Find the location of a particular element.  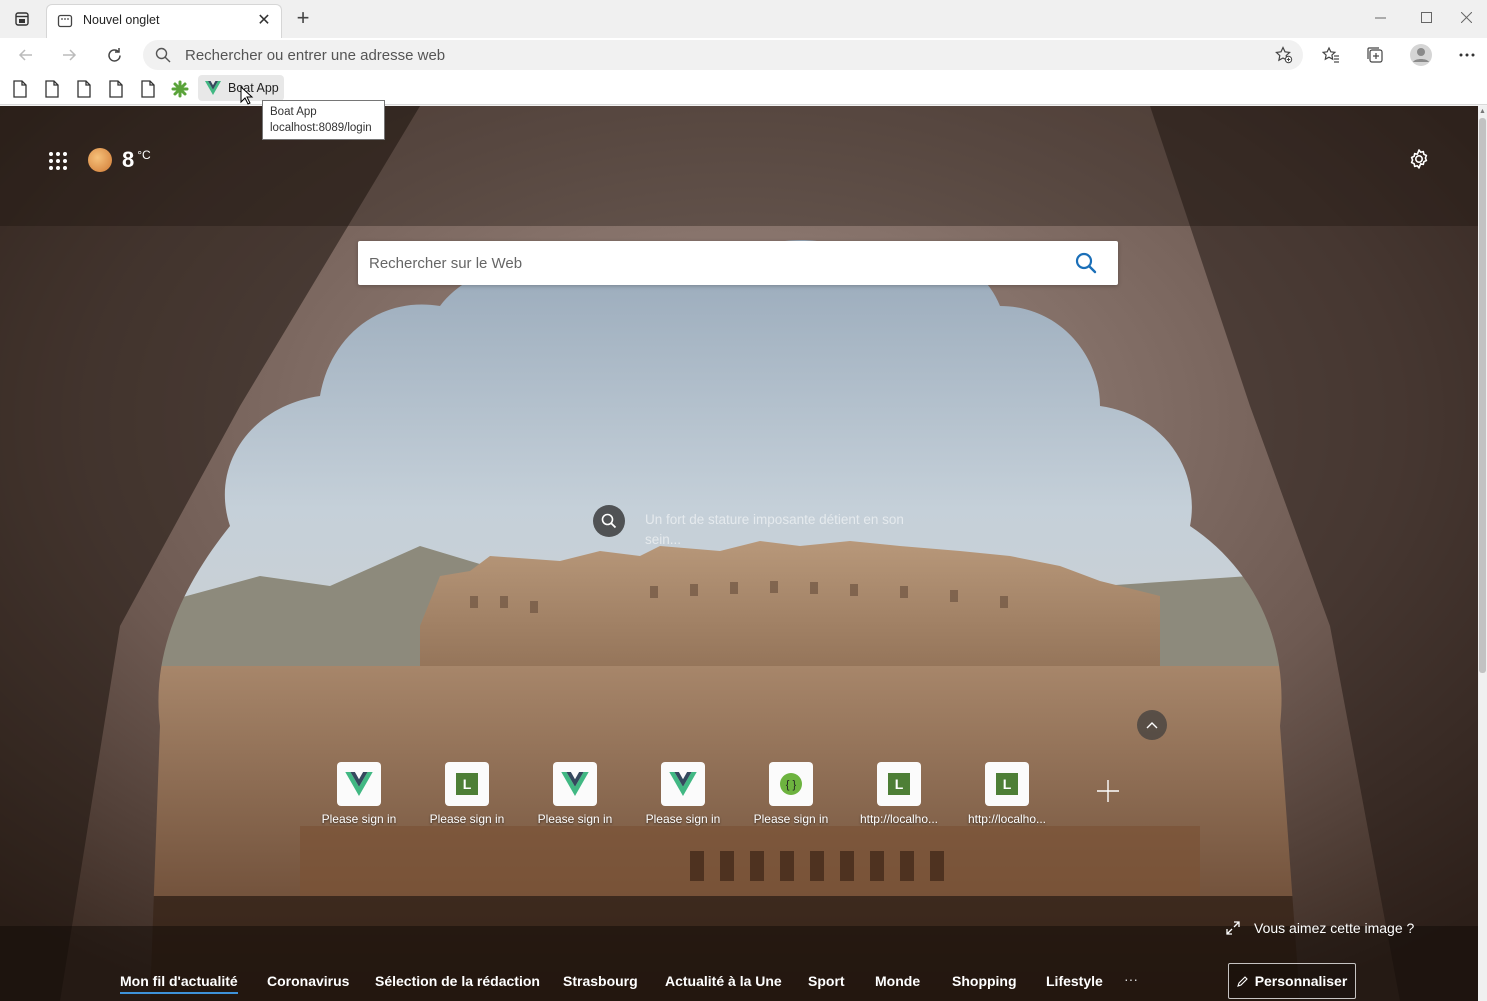

collapse-quick-links-button is located at coordinates (1152, 725).